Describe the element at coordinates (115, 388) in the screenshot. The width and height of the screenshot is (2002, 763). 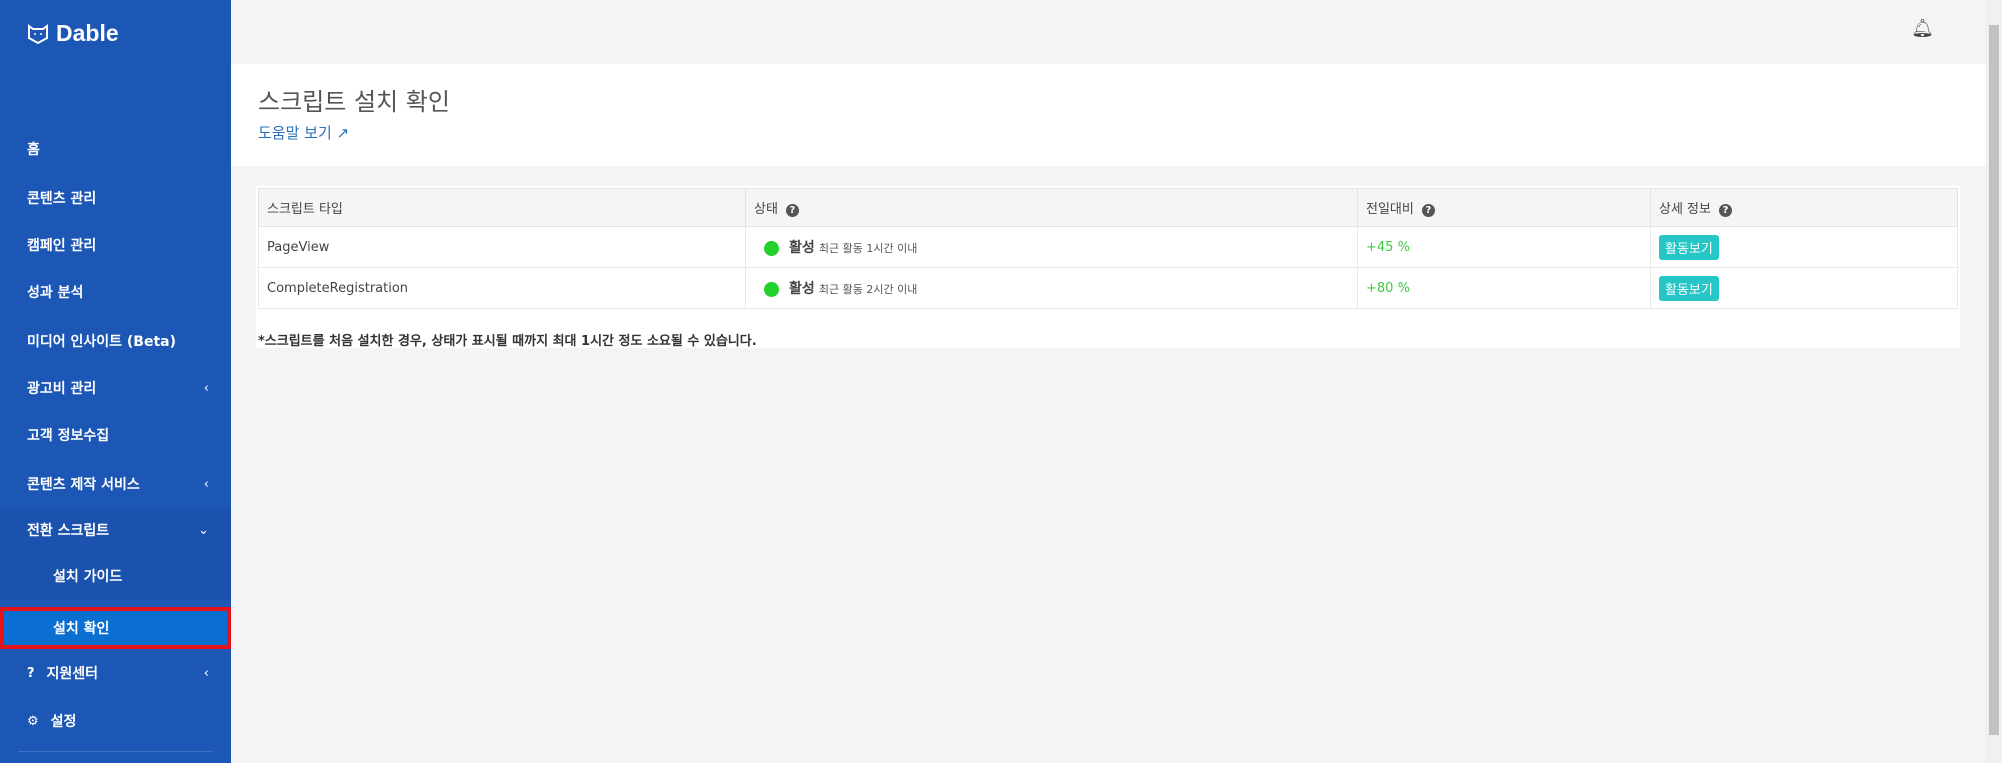
I see `sidebar-item-ad-budget: 광고비 관리 ‹` at that location.